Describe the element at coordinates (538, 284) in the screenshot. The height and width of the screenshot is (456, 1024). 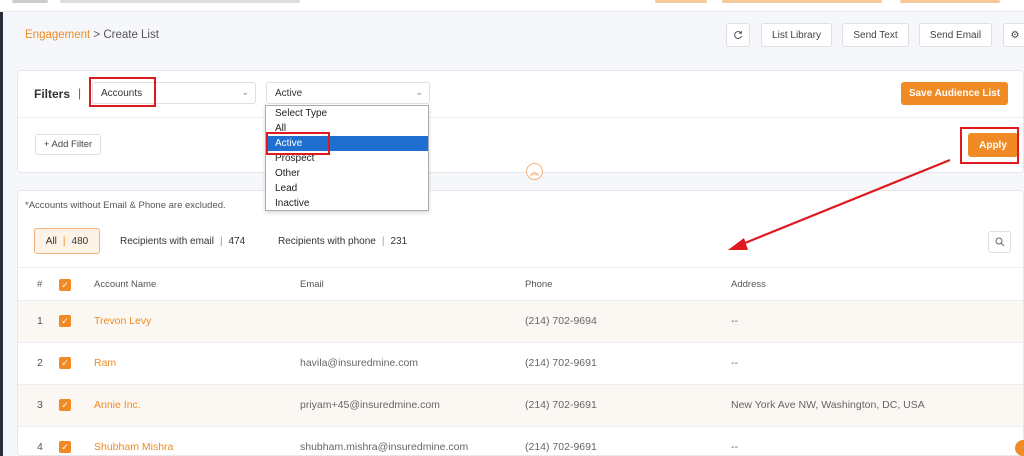
I see `column-header-phone: Phone` at that location.